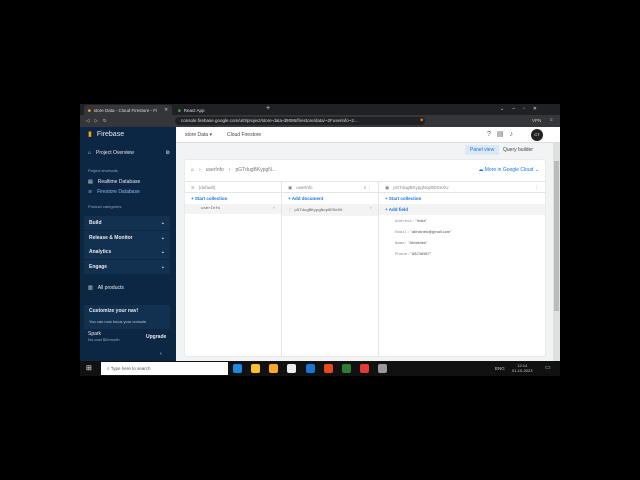 Image resolution: width=640 pixels, height=480 pixels. I want to click on field-row: Name: "Abhishek", so click(462, 242).